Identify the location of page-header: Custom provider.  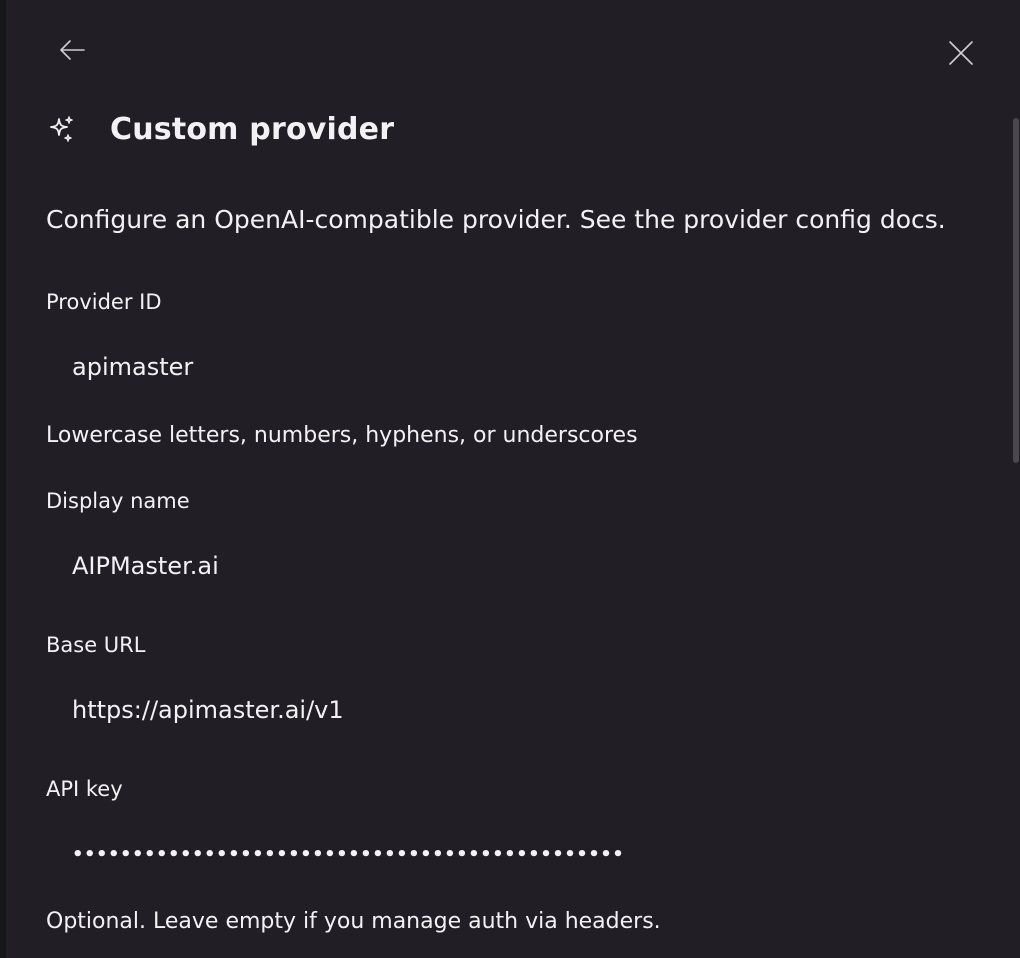
(220, 129).